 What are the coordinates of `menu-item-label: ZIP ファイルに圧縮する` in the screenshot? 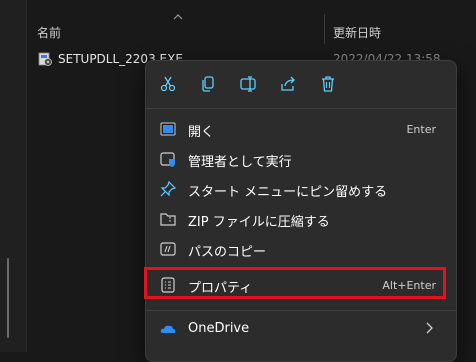 It's located at (259, 222).